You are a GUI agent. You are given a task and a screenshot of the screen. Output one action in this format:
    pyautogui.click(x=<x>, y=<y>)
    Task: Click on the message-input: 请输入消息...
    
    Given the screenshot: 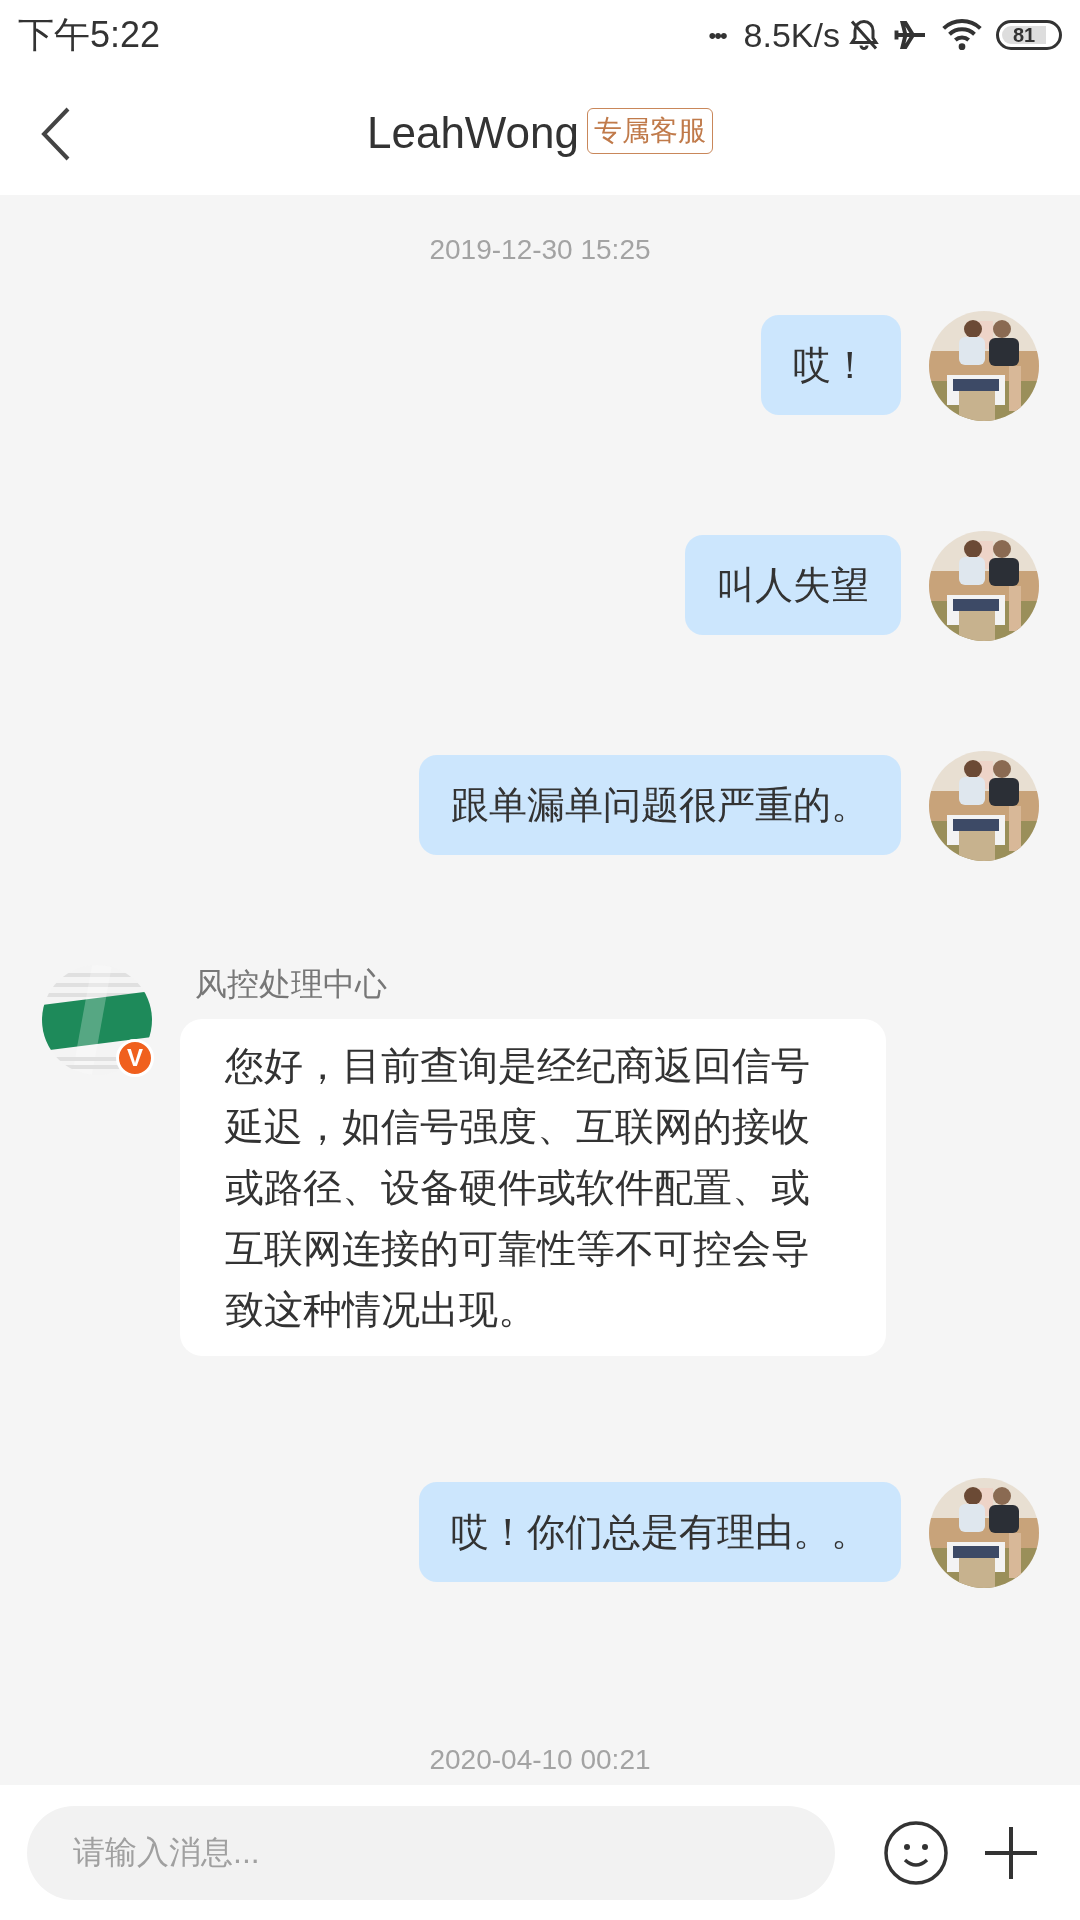 What is the action you would take?
    pyautogui.click(x=431, y=1852)
    